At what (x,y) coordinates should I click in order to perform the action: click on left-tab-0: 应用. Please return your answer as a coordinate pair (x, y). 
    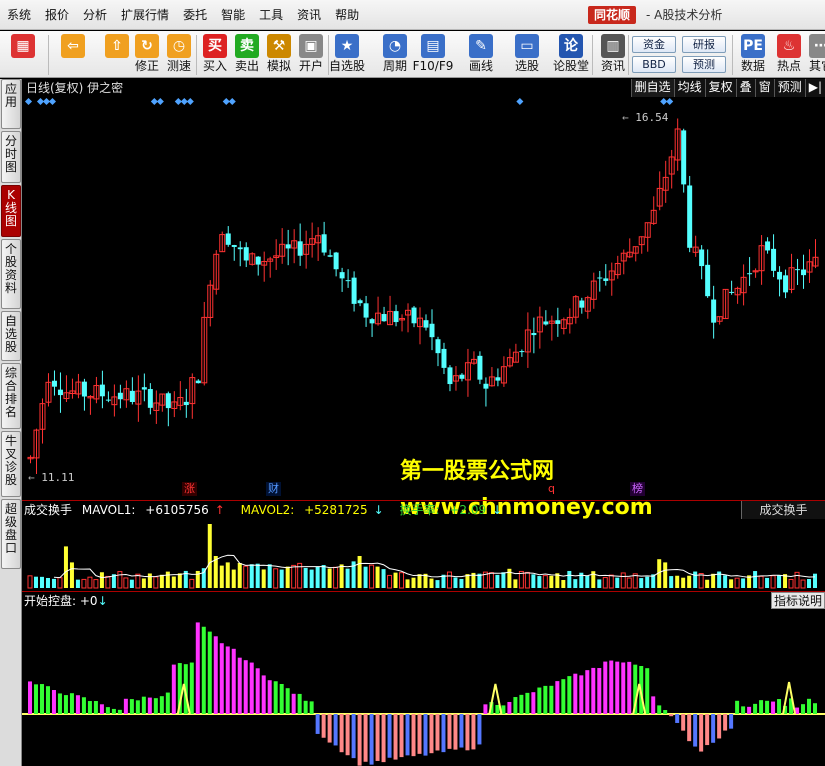
    Looking at the image, I should click on (11, 104).